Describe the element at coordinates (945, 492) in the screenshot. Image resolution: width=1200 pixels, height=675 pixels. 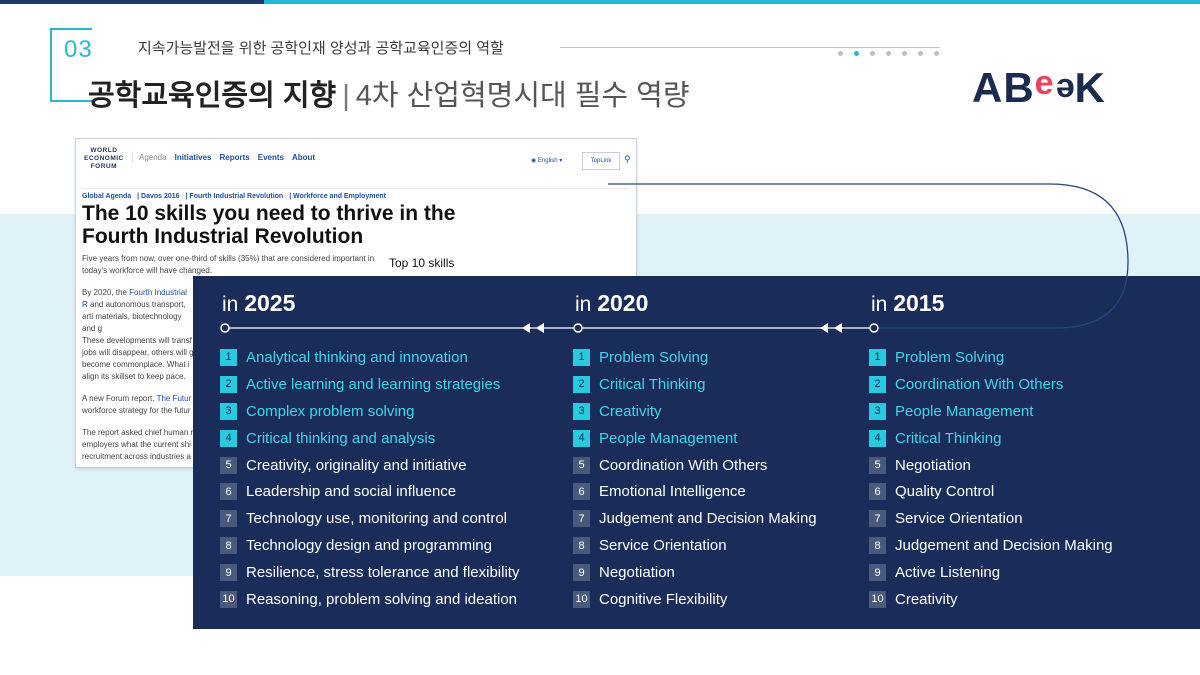
I see `skill-label: Quality Control` at that location.